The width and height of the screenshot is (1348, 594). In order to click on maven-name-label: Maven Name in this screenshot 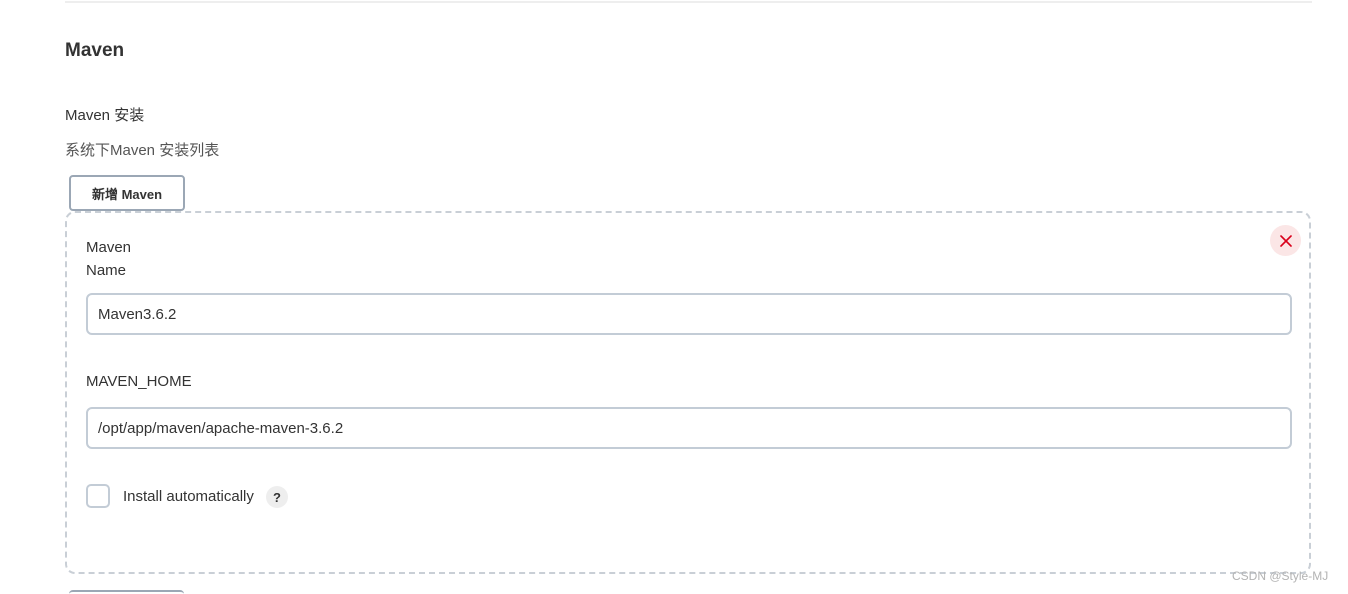, I will do `click(108, 259)`.